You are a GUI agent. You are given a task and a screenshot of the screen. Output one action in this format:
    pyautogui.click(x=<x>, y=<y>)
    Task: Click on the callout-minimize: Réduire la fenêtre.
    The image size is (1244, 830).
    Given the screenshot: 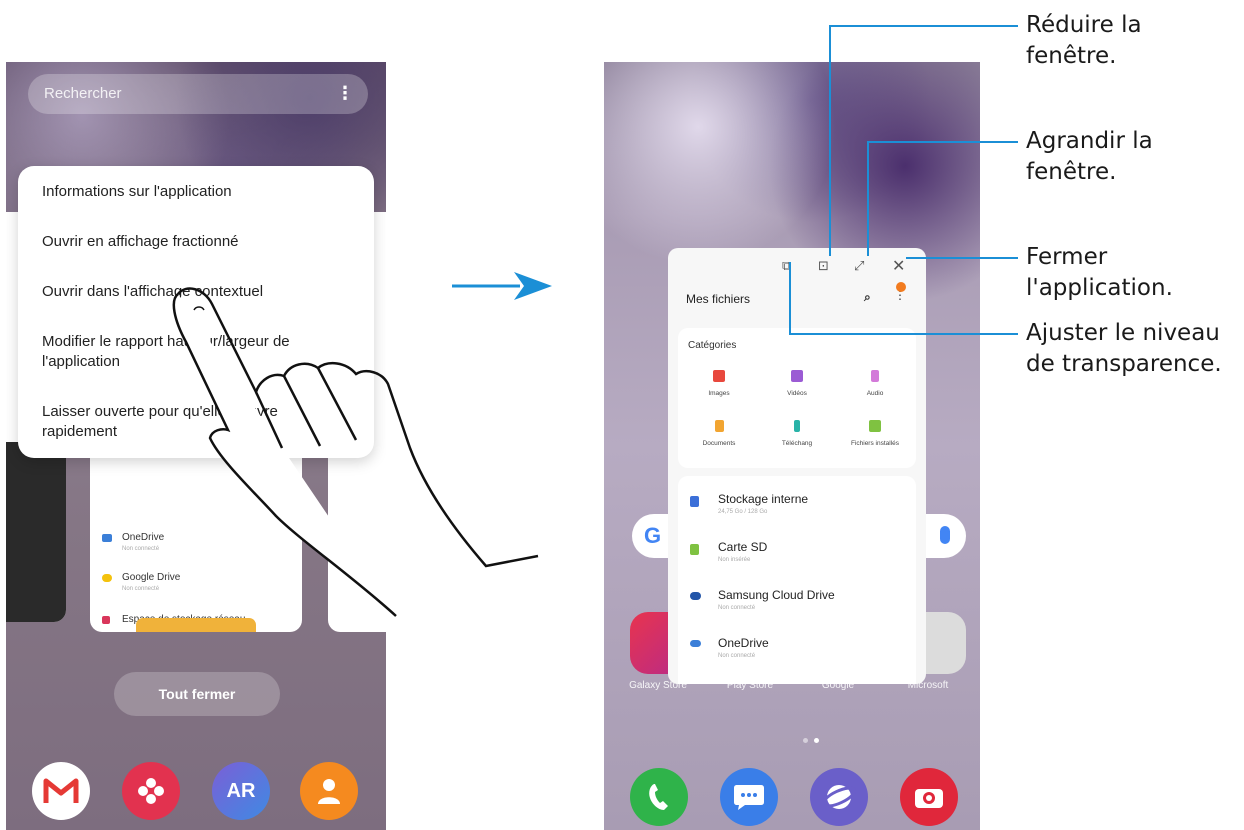 What is the action you would take?
    pyautogui.click(x=1096, y=41)
    